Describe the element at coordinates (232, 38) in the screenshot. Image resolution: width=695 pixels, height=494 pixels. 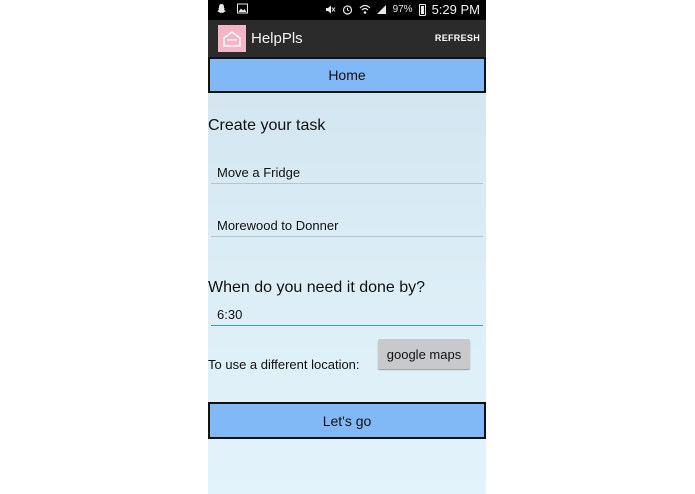
I see `app-logo-icon` at that location.